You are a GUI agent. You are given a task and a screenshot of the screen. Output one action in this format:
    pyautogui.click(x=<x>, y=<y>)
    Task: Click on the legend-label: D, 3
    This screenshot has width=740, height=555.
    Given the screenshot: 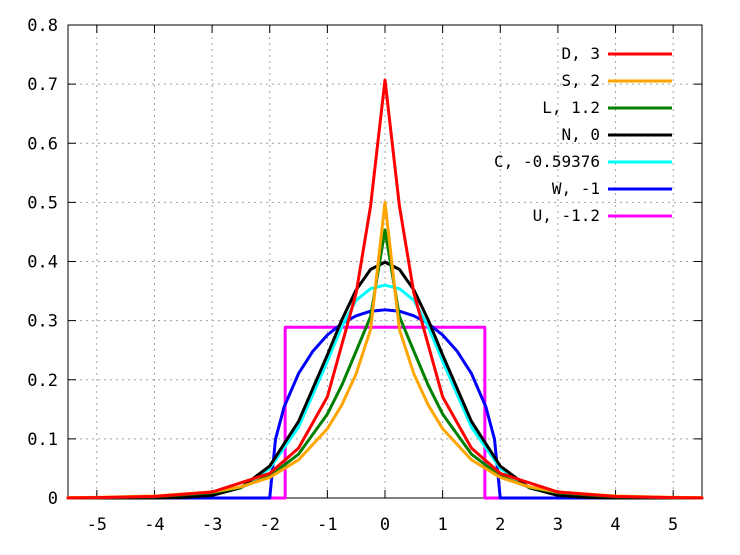 What is the action you would take?
    pyautogui.click(x=580, y=53)
    